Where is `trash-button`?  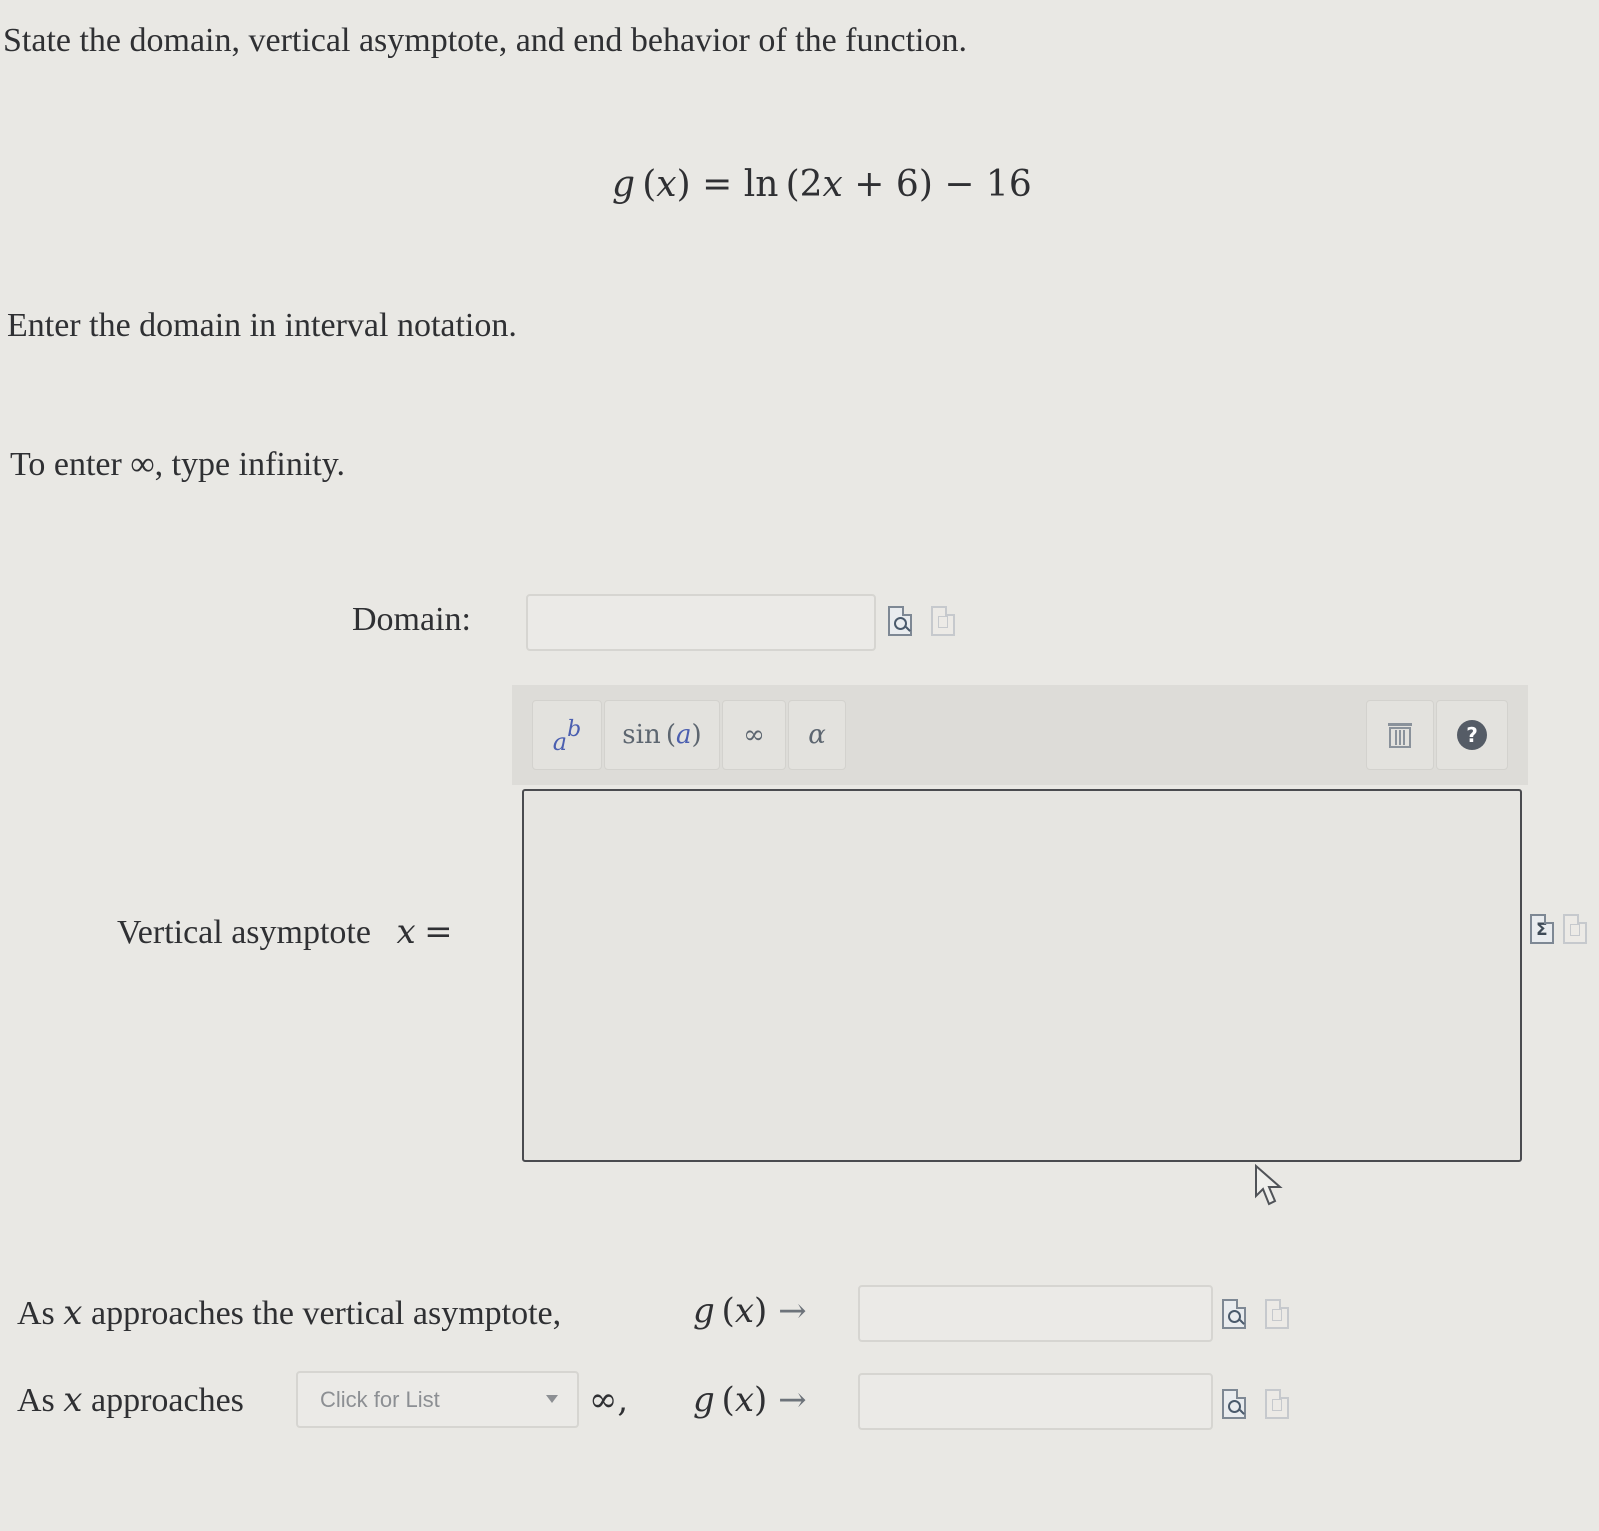
trash-button is located at coordinates (1400, 735).